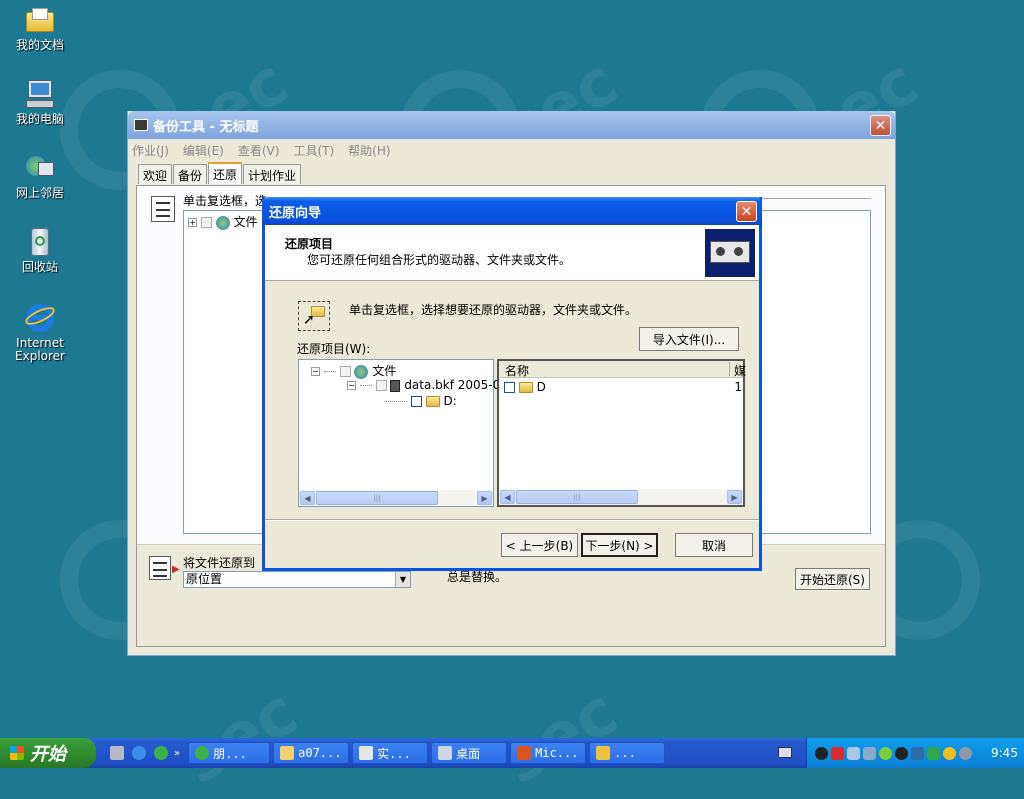  I want to click on close-button: ✕, so click(880, 125).